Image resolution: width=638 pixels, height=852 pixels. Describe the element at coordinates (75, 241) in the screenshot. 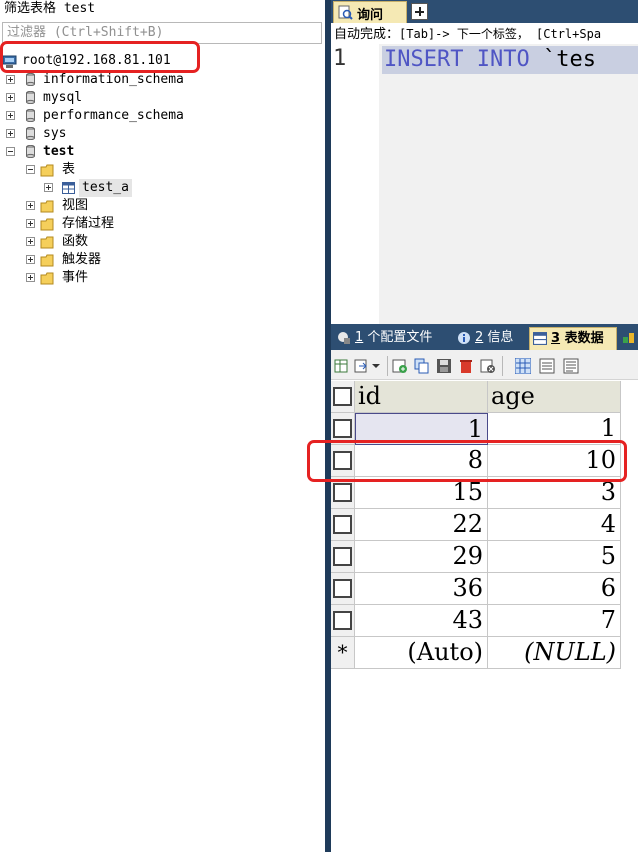

I see `folder-label: 函数` at that location.